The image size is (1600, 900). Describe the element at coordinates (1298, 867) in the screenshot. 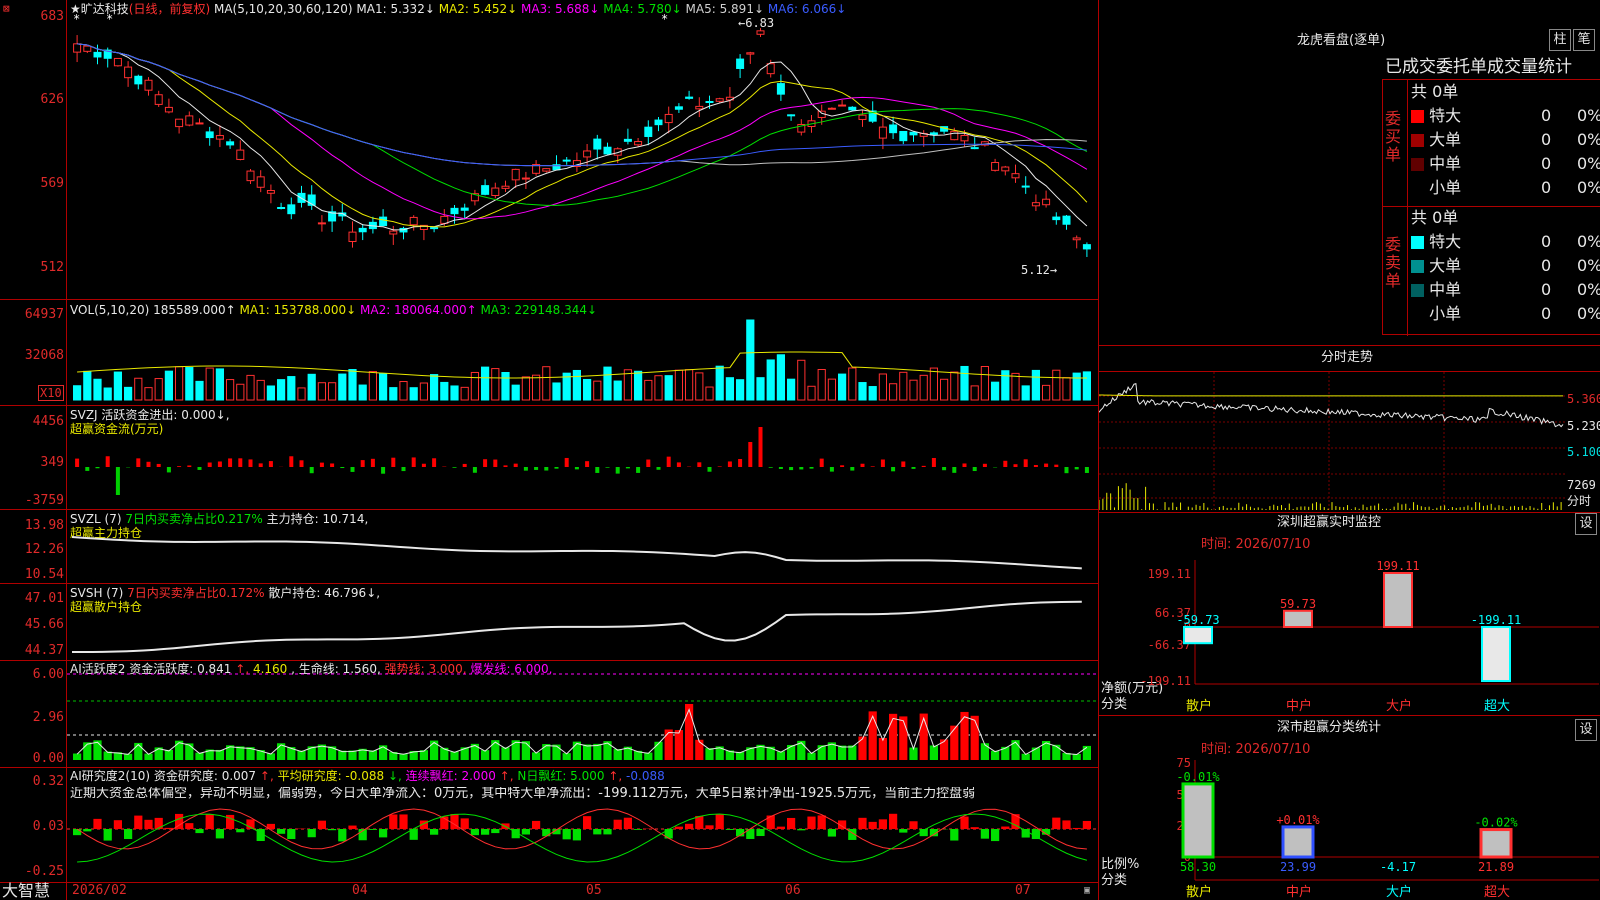

I see `cls-bar-value: 23.99` at that location.